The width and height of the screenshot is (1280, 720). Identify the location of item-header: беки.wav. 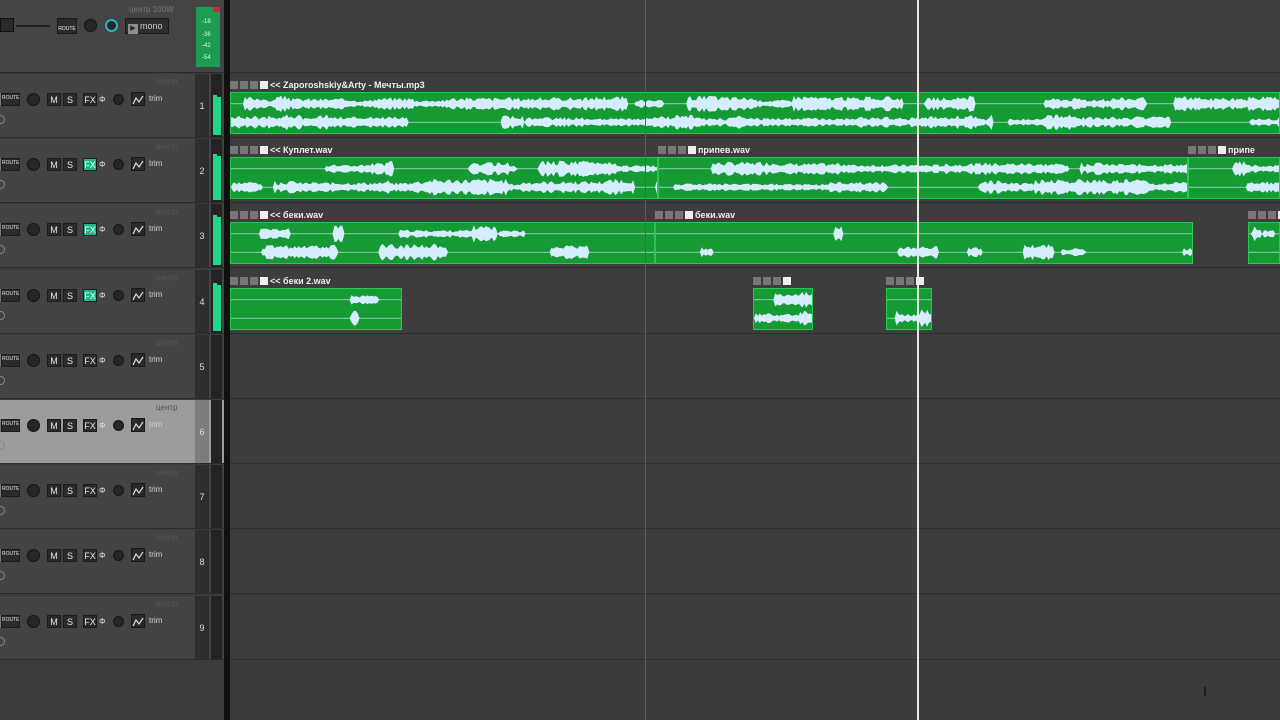
(924, 215).